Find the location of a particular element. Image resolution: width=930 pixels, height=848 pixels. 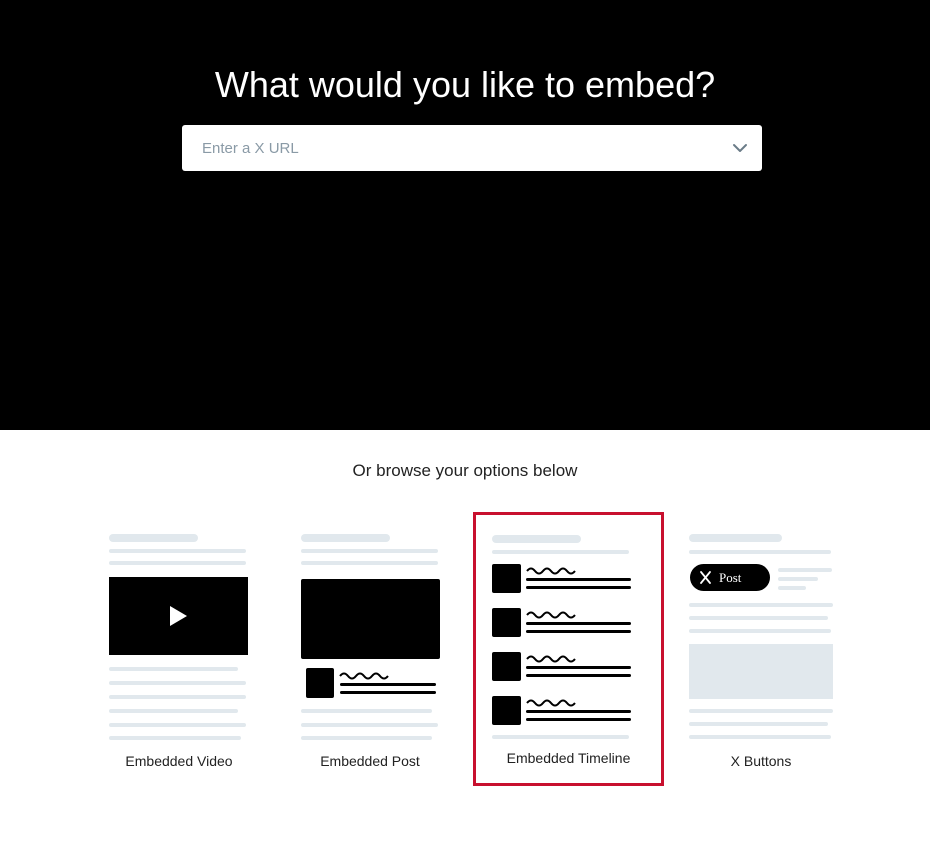

option-x-buttons: Post X Buttons is located at coordinates (761, 649).